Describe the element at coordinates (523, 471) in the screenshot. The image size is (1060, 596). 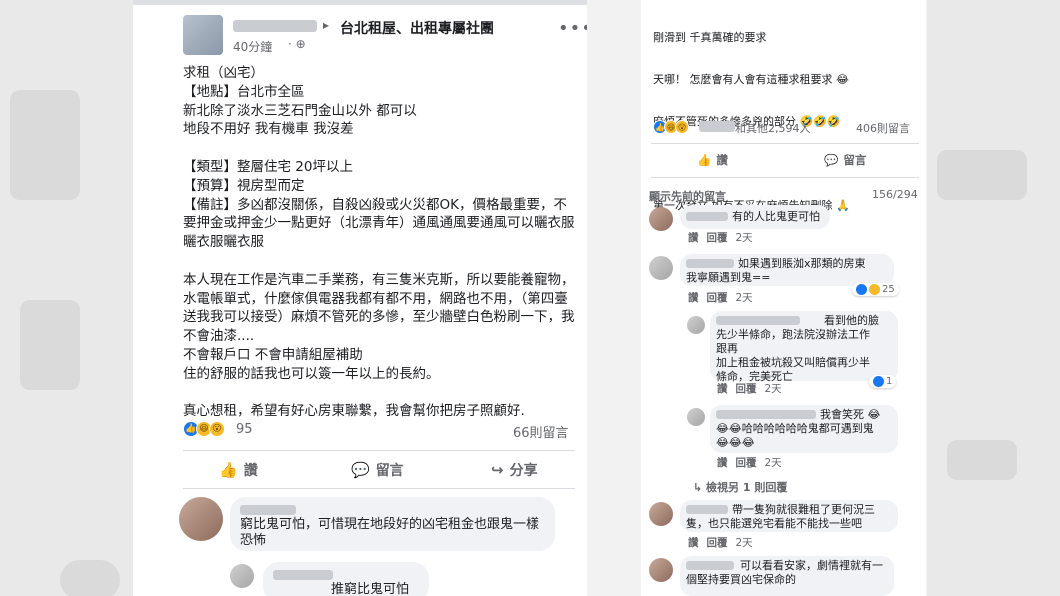
I see `share-label: 分享` at that location.